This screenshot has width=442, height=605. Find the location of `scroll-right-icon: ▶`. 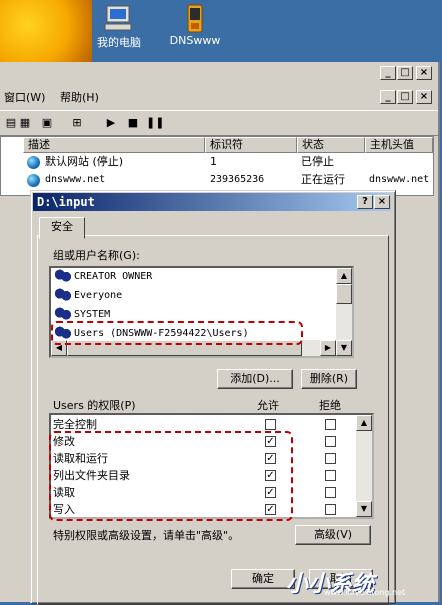

scroll-right-icon: ▶ is located at coordinates (328, 348).